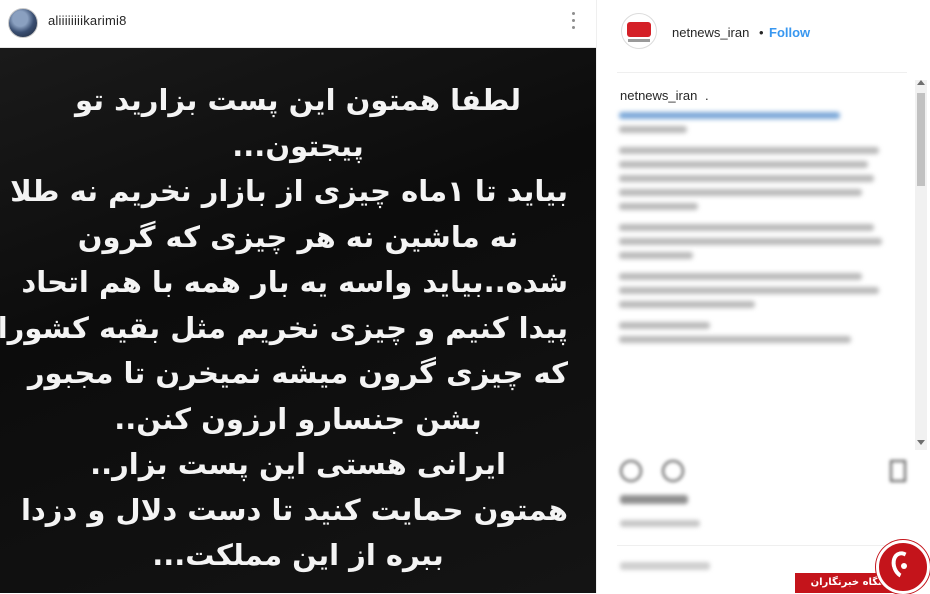 The image size is (930, 594). What do you see at coordinates (660, 523) in the screenshot?
I see `post-timestamp` at bounding box center [660, 523].